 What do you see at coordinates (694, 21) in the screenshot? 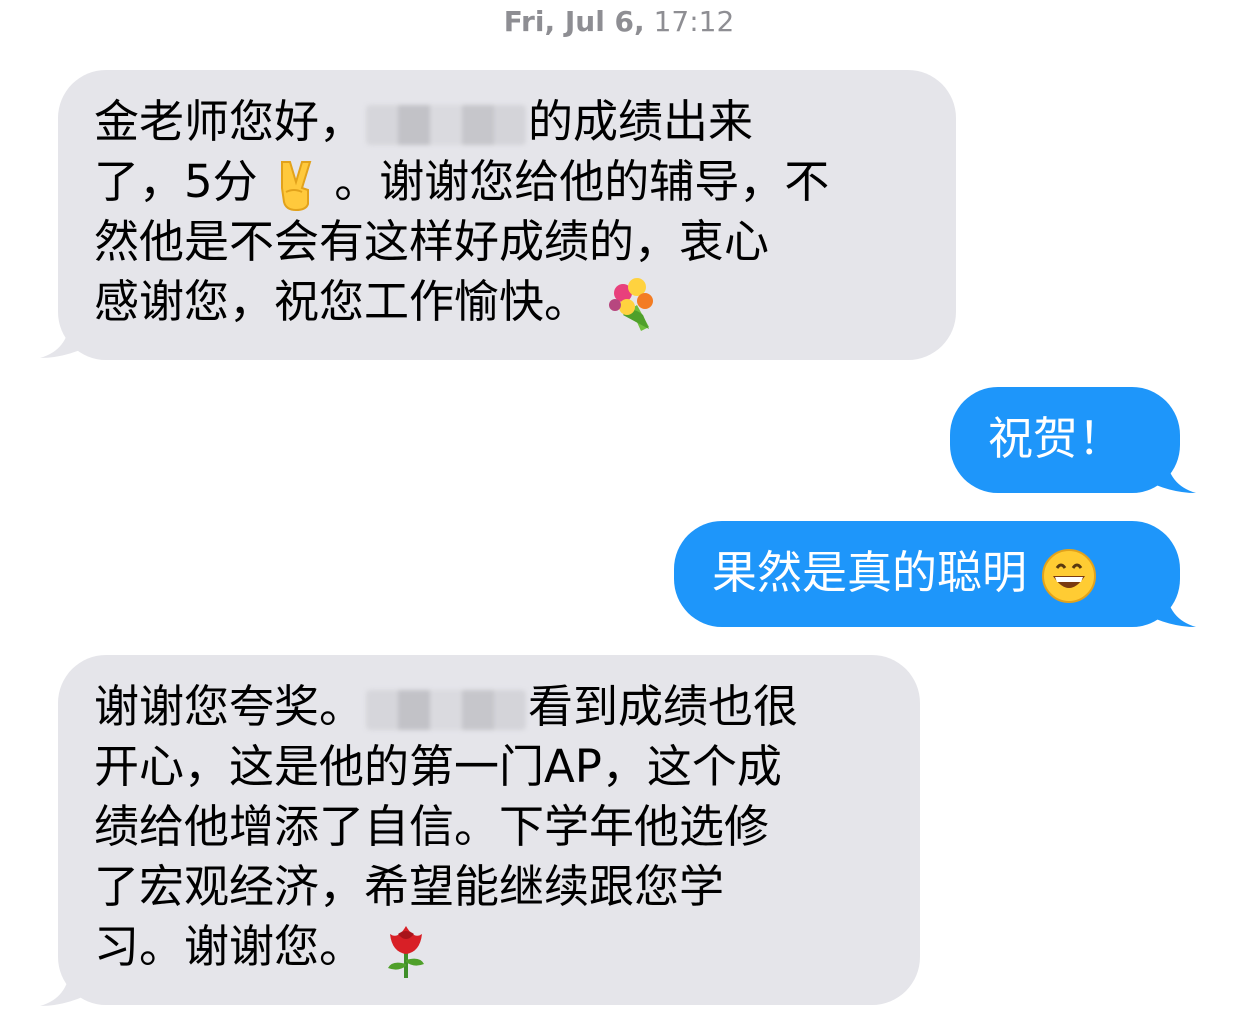
I see `timestamp-time: 17:12` at bounding box center [694, 21].